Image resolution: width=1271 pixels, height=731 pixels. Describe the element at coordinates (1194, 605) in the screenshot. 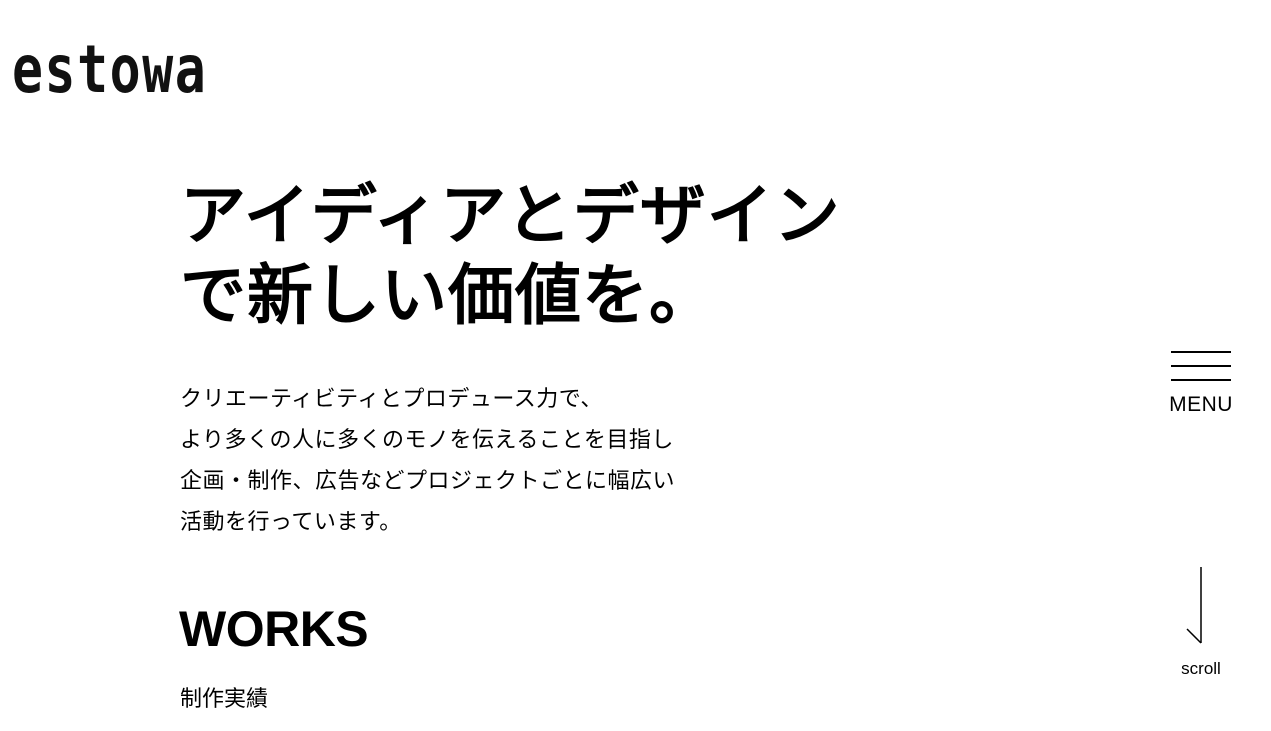

I see `arrow-down-icon` at that location.